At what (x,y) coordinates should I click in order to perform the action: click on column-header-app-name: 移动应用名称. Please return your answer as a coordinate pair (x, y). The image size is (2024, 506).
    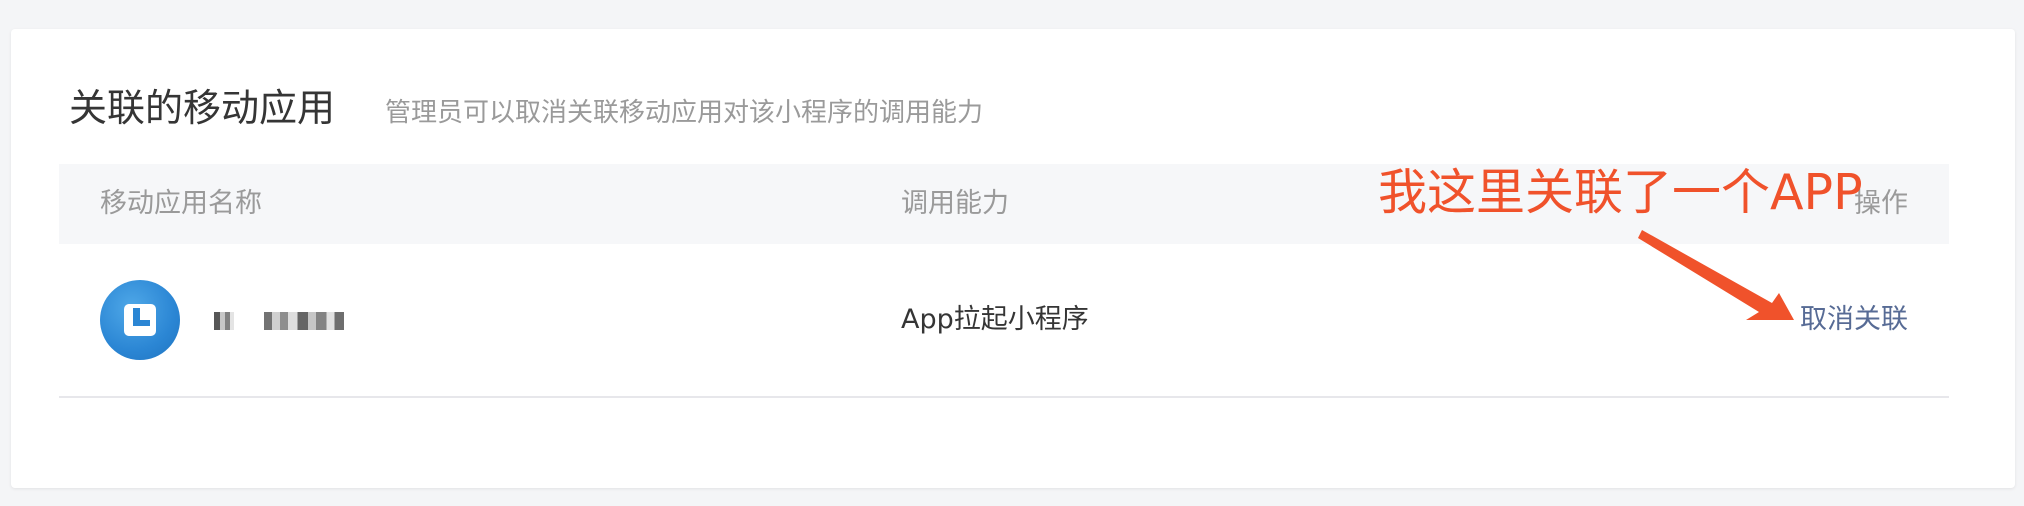
    Looking at the image, I should click on (181, 203).